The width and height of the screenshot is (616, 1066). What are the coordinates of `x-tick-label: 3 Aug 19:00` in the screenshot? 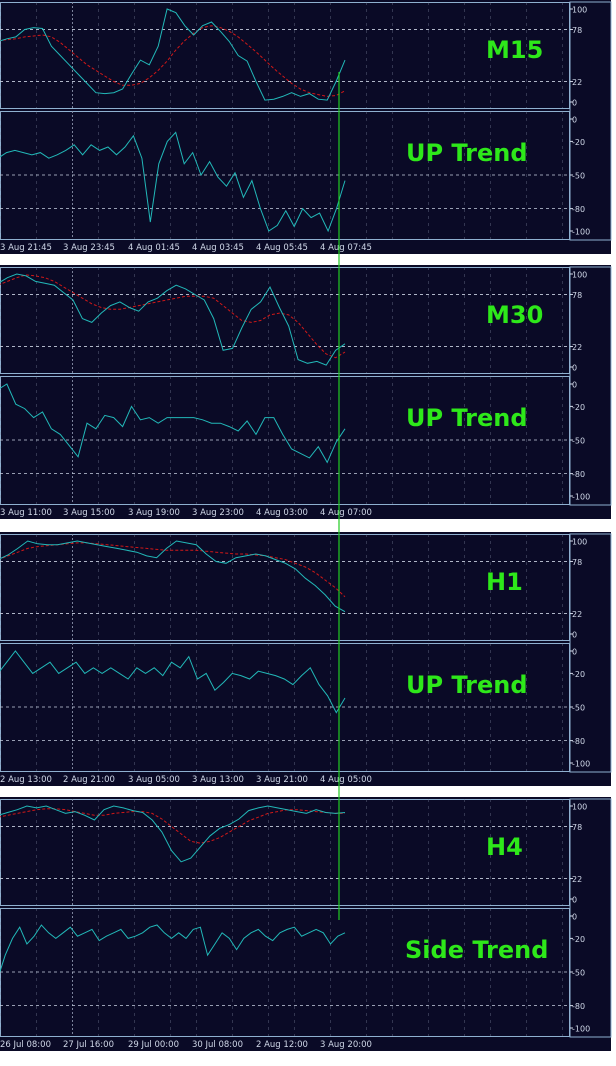 It's located at (154, 513).